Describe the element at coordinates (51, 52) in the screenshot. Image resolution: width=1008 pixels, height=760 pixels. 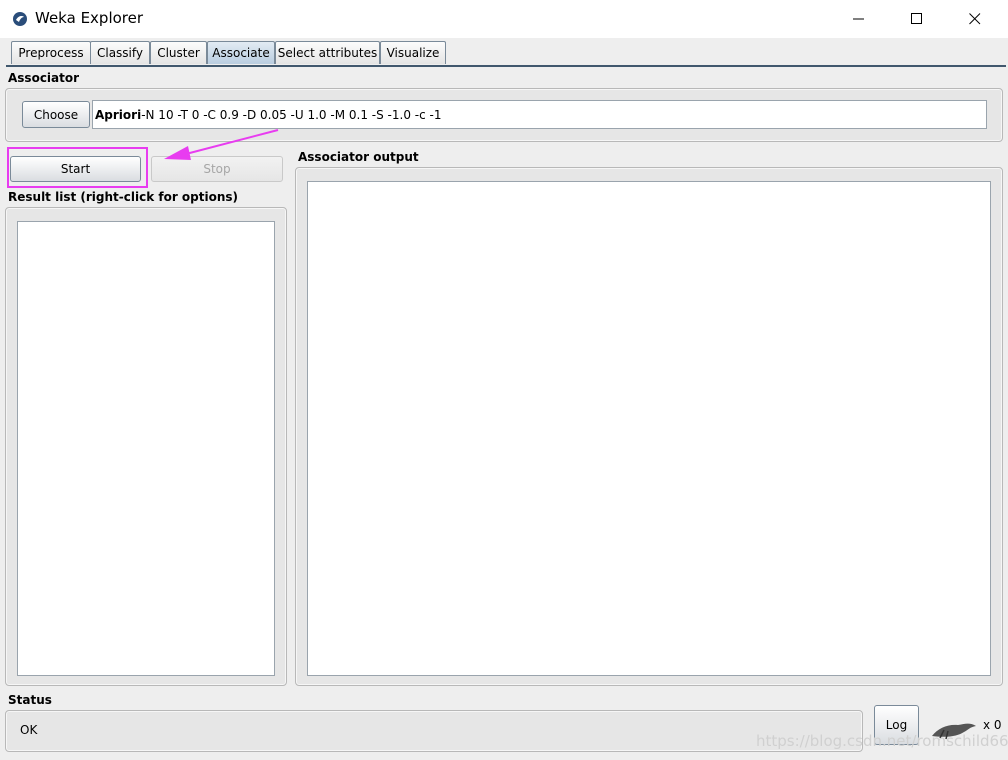
I see `tab-preprocess: Preprocess` at that location.